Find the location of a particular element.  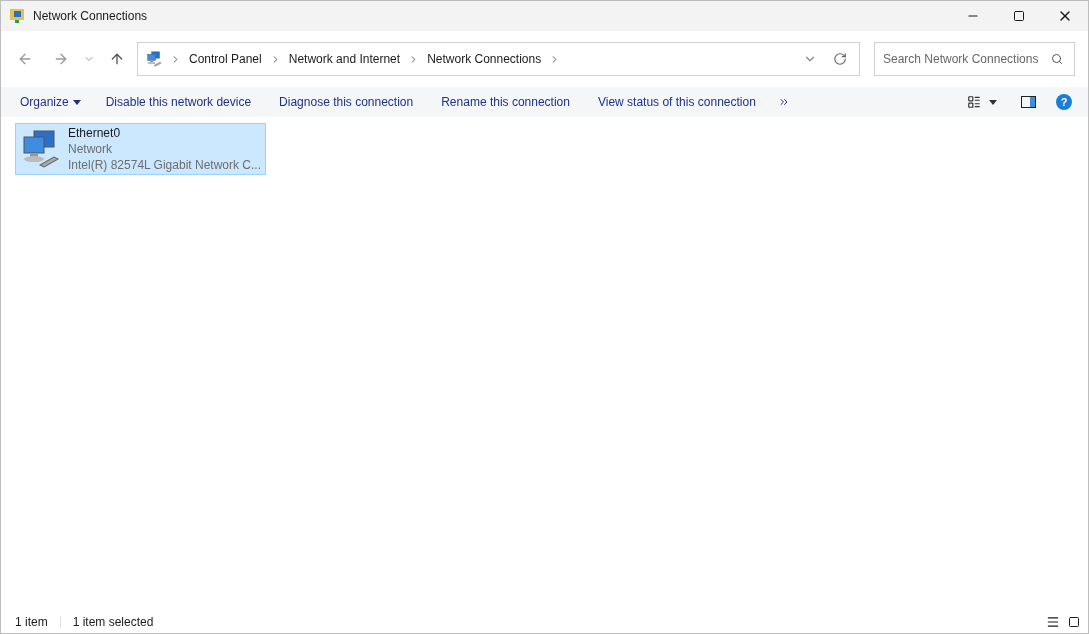

organize-button: Organize is located at coordinates (50, 102).